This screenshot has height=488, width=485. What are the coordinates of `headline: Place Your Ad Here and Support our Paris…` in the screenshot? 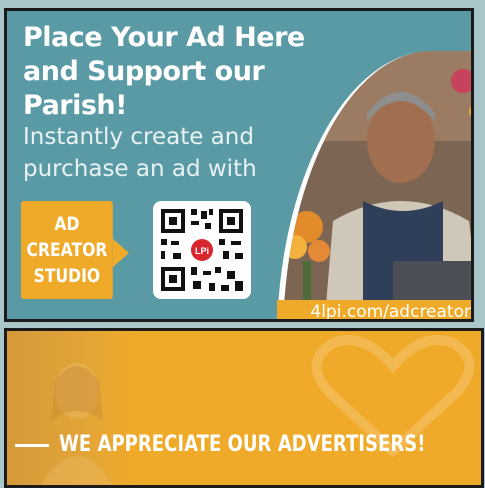 It's located at (164, 71).